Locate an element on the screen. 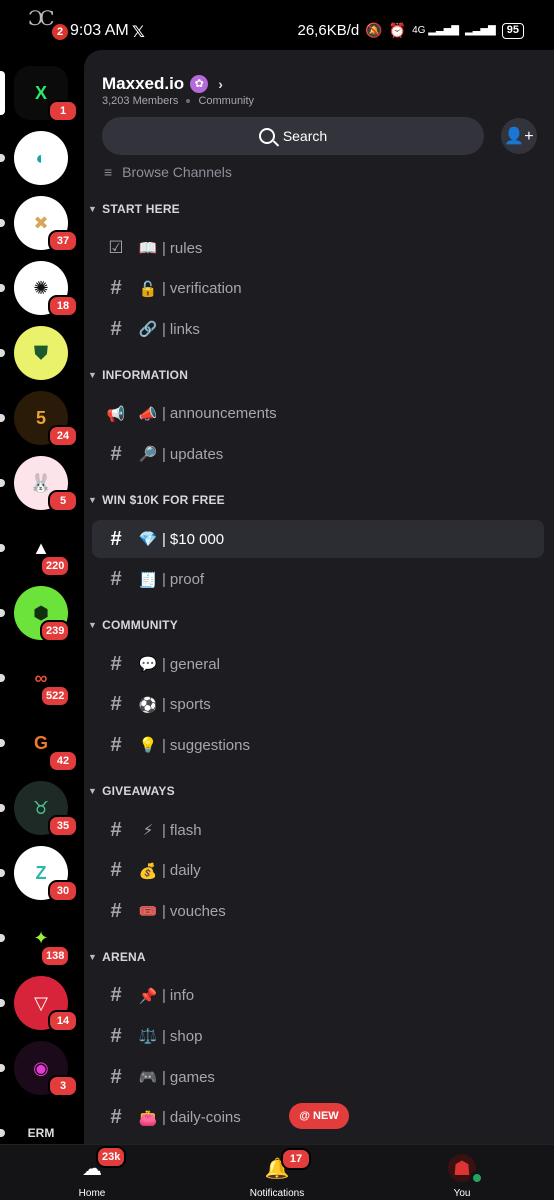  channel-games: # 🎮 | games is located at coordinates (318, 1077).